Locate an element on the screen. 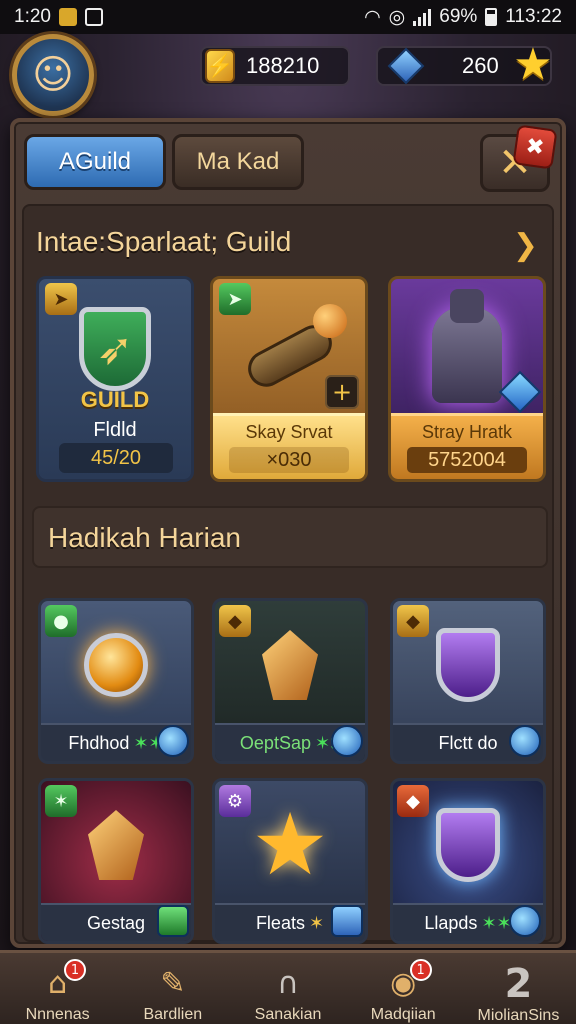  daily-section-title: Hadikah Harian is located at coordinates (144, 537).